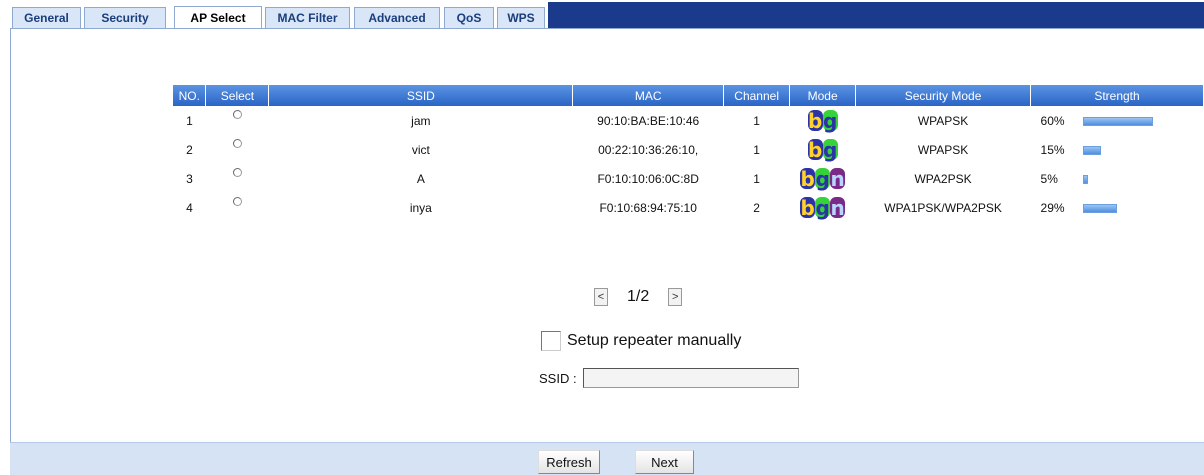 The image size is (1204, 475). I want to click on cell-security: WPA2PSK, so click(943, 178).